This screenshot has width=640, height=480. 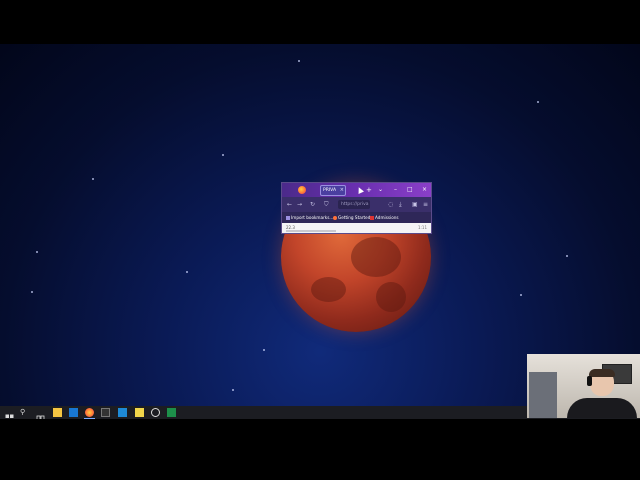 What do you see at coordinates (390, 204) in the screenshot?
I see `pocket-icon: ◌` at bounding box center [390, 204].